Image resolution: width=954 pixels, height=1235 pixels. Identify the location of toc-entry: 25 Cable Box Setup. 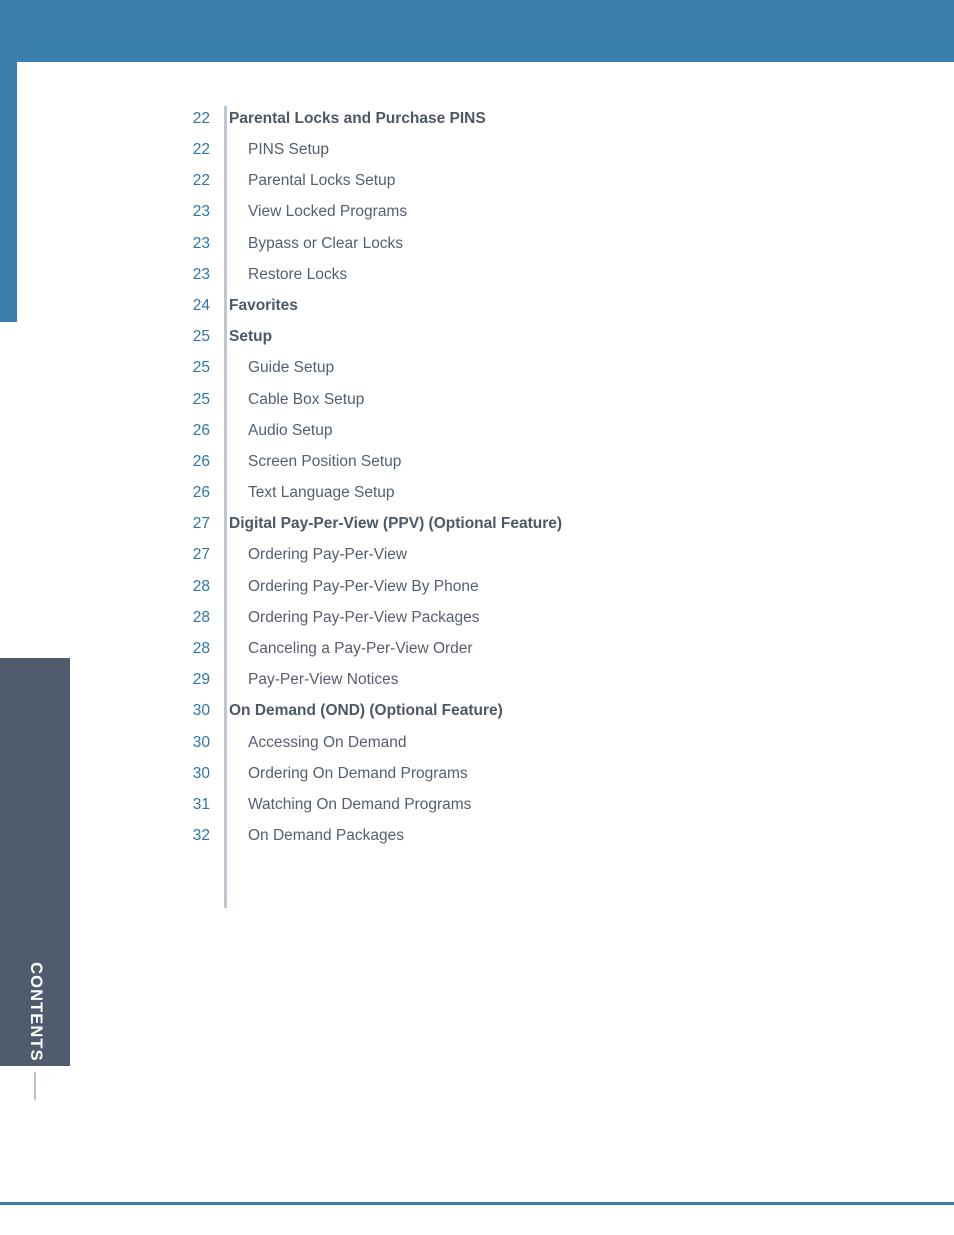
(480, 399).